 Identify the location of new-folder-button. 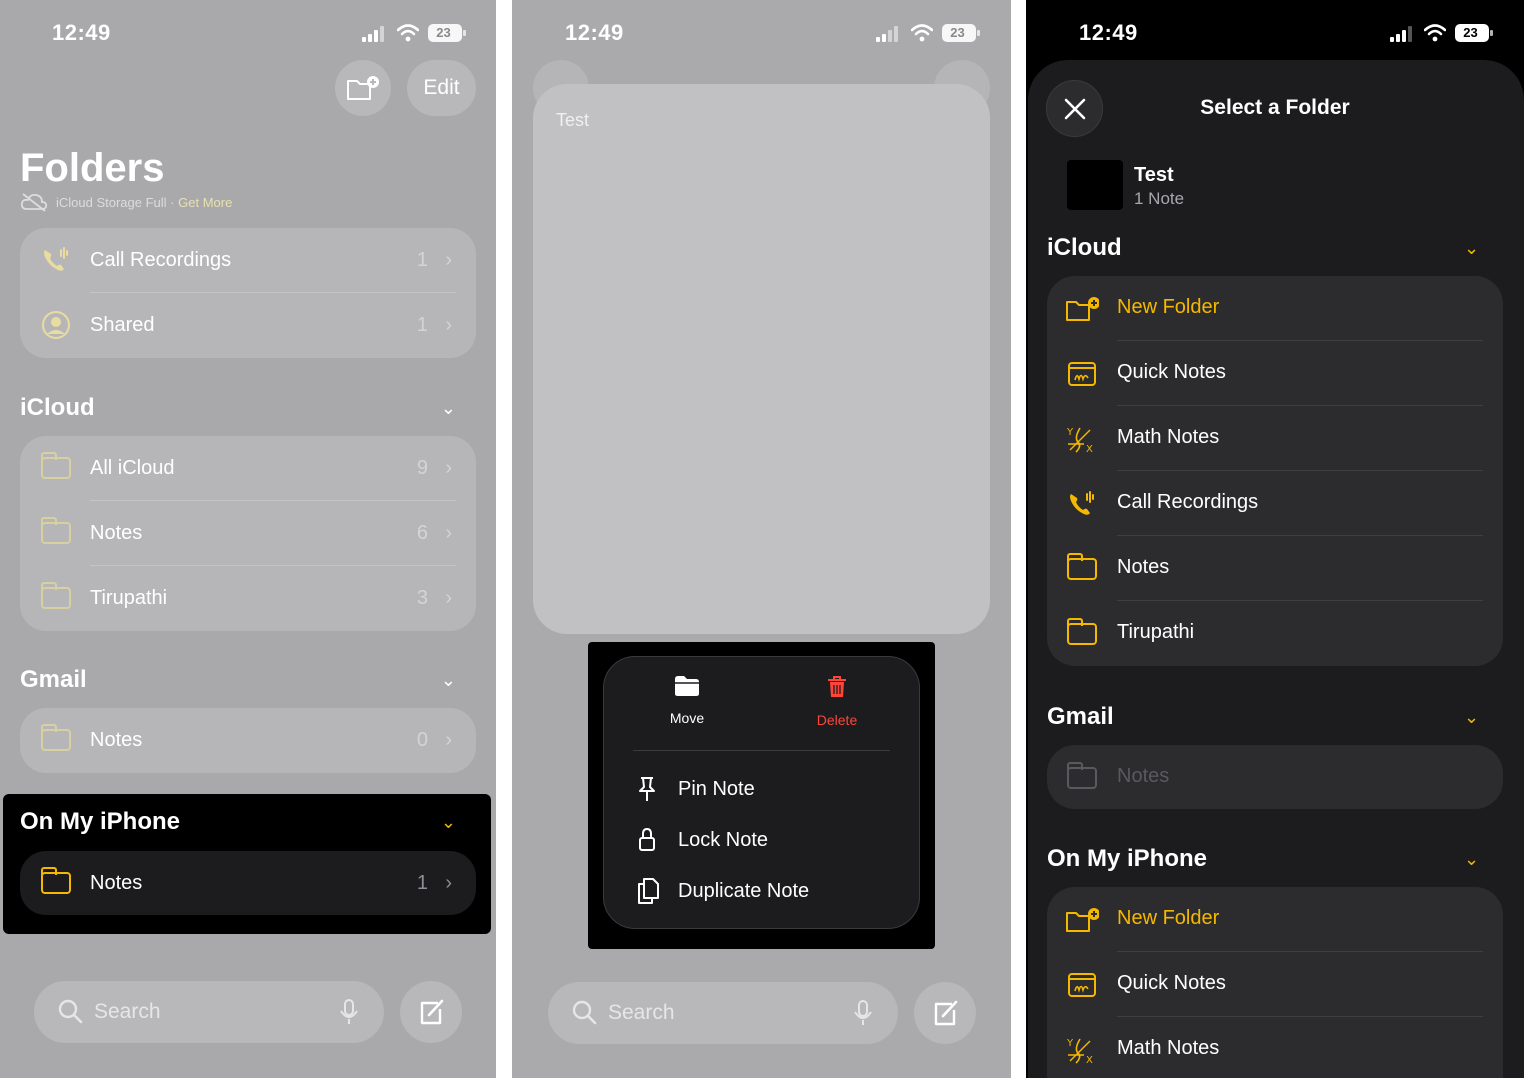
(363, 88).